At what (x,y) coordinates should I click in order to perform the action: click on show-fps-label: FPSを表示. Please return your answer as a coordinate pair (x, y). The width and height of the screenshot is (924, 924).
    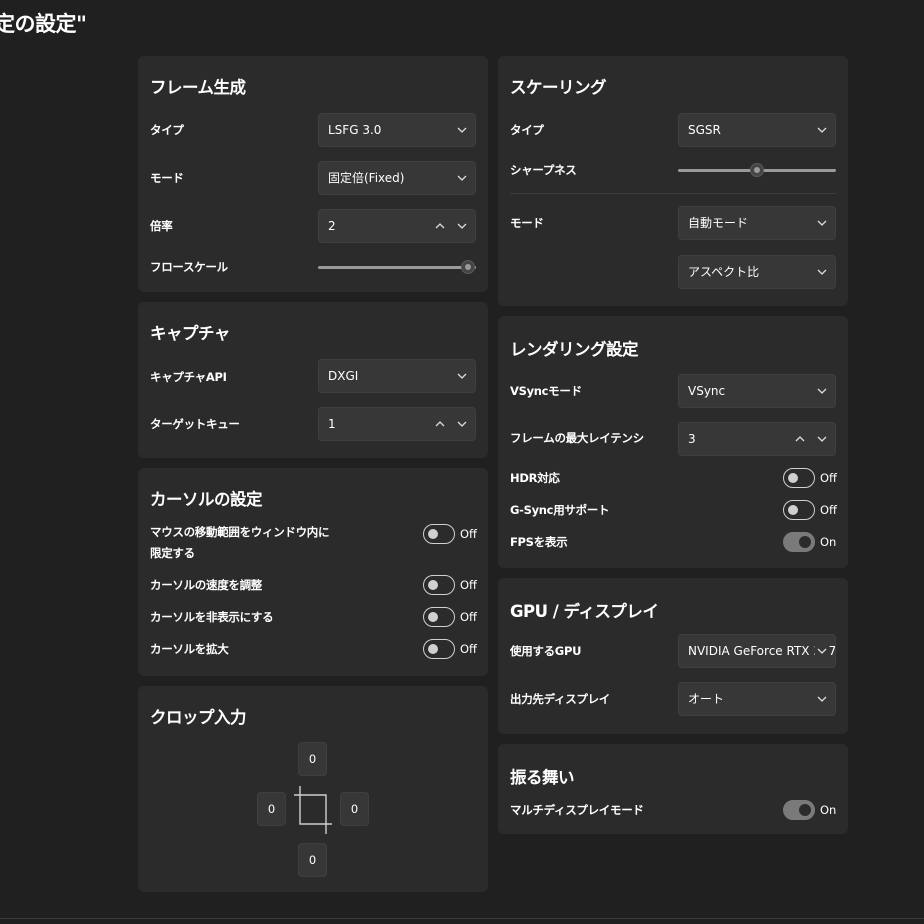
    Looking at the image, I should click on (539, 542).